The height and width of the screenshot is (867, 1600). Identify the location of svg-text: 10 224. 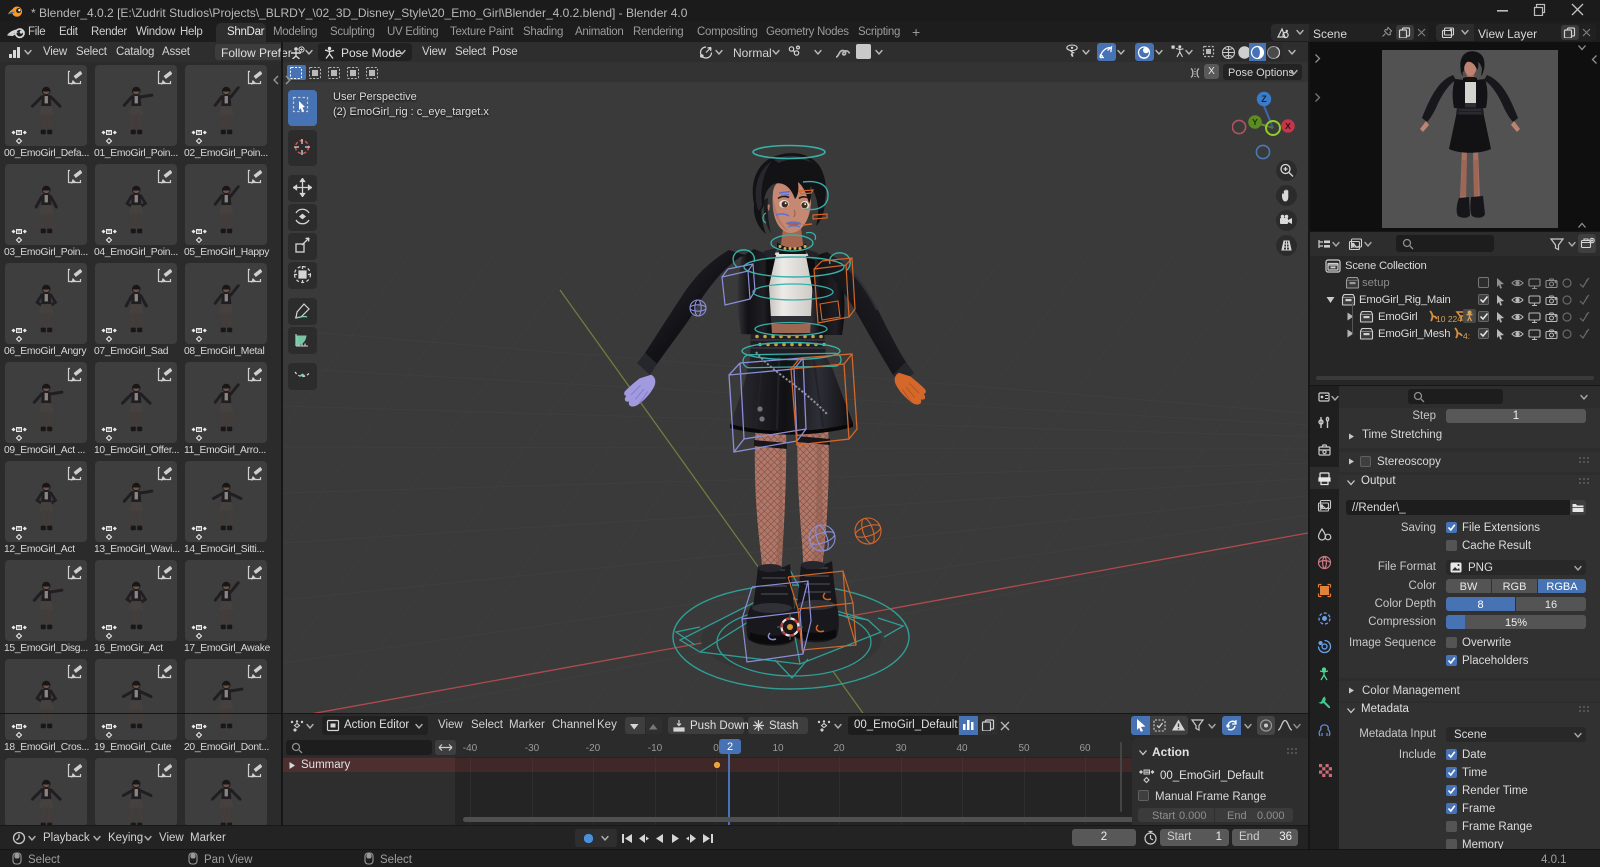
(1449, 319).